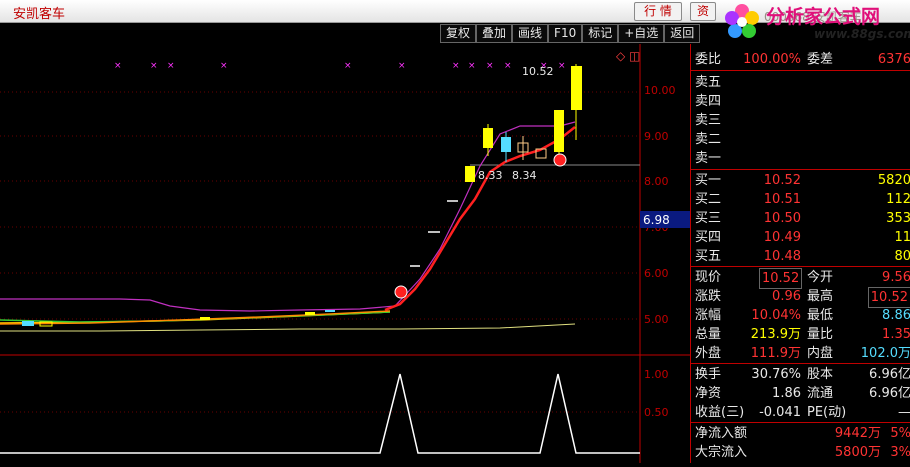  I want to click on low-price-label-left: 8.33, so click(490, 175).